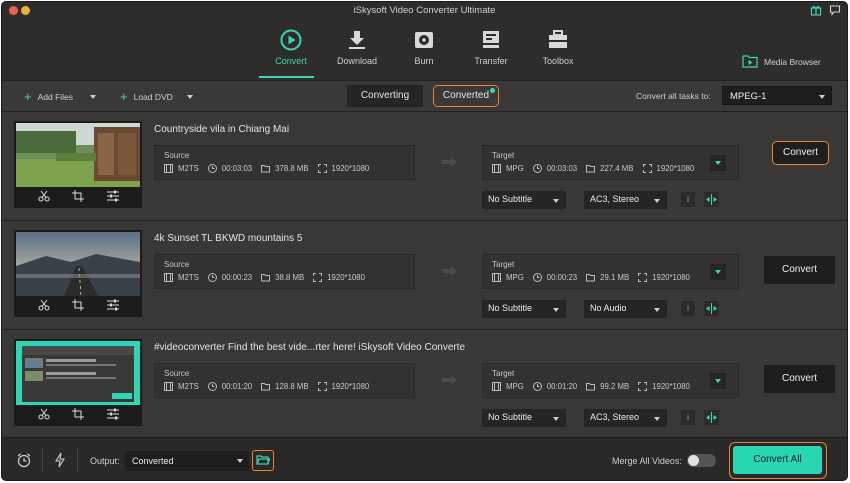 Image resolution: width=850 pixels, height=483 pixels. What do you see at coordinates (615, 386) in the screenshot?
I see `target-size: 99.2 MB` at bounding box center [615, 386].